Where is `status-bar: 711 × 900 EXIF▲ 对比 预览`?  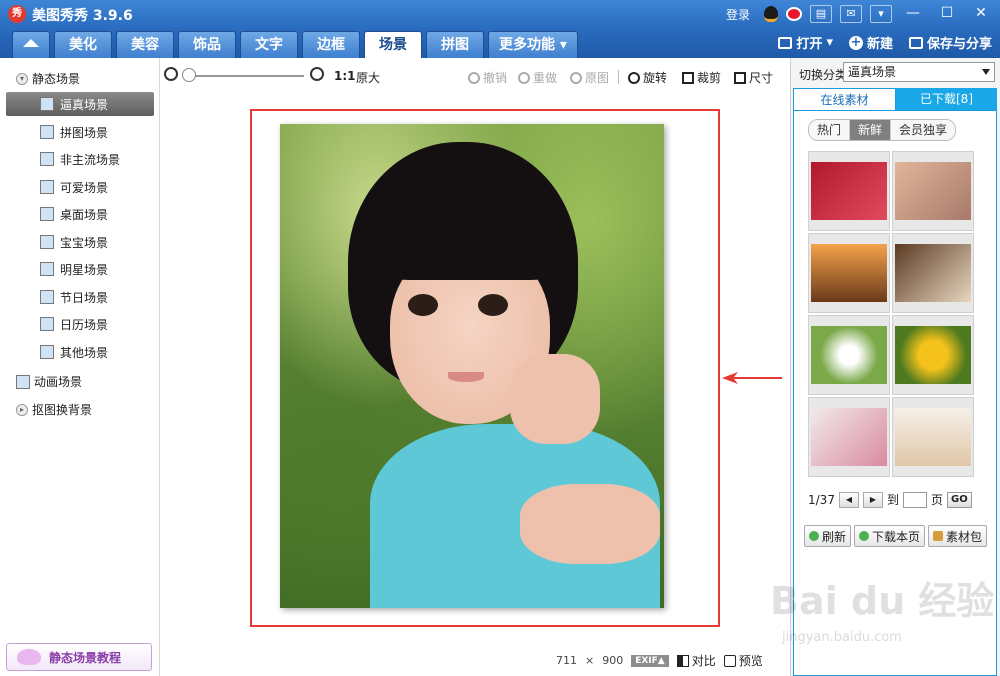
status-bar: 711 × 900 EXIF▲ 对比 预览 is located at coordinates (659, 660).